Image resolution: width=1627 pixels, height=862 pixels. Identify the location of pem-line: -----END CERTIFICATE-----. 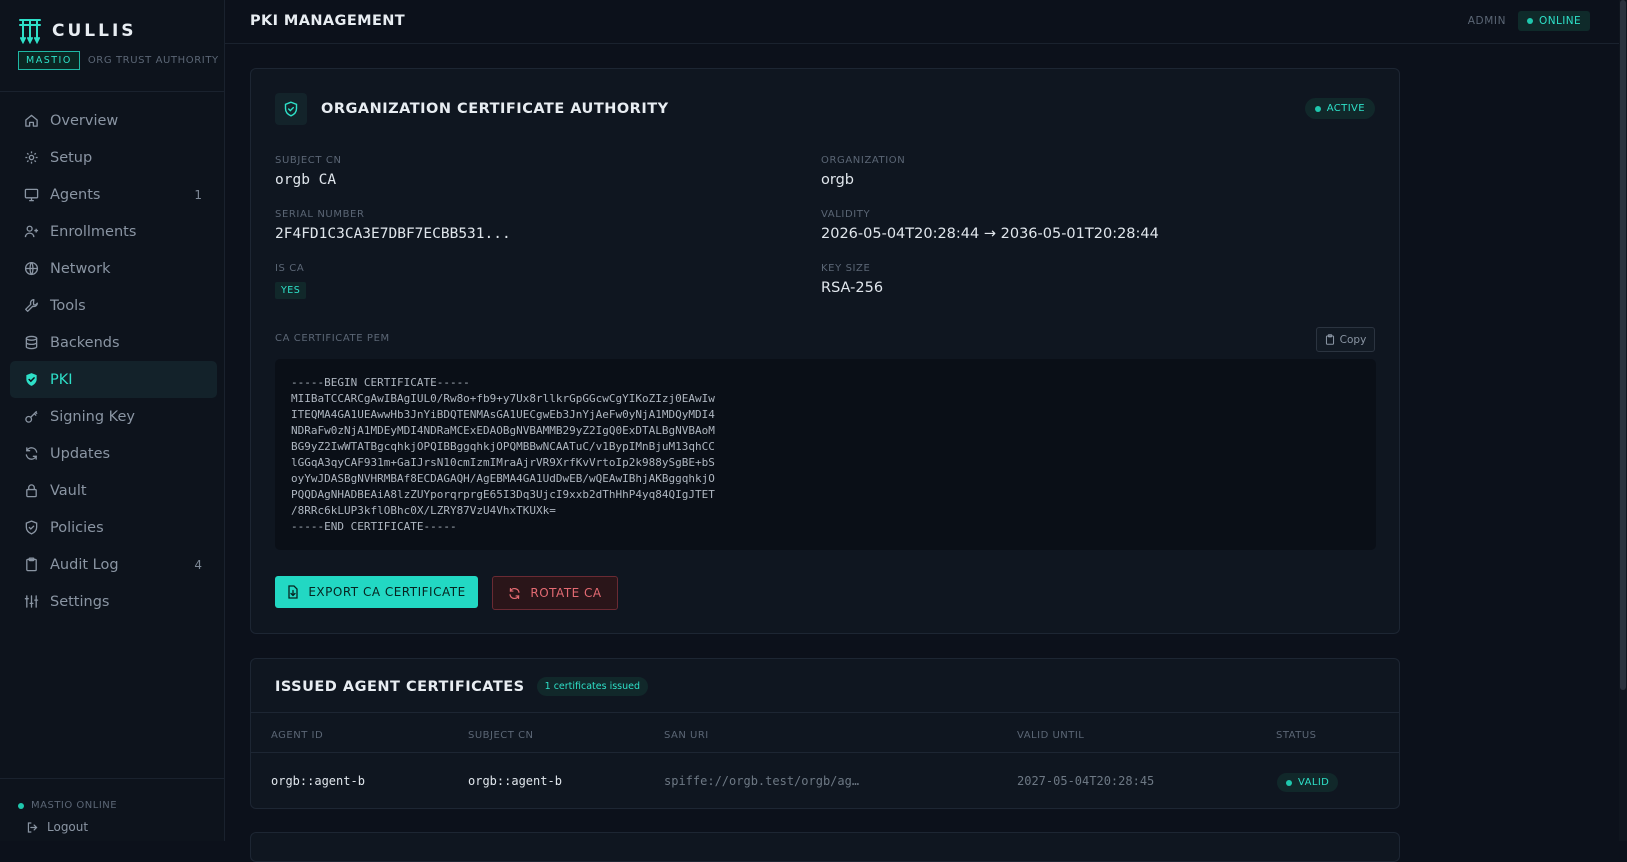
(374, 526).